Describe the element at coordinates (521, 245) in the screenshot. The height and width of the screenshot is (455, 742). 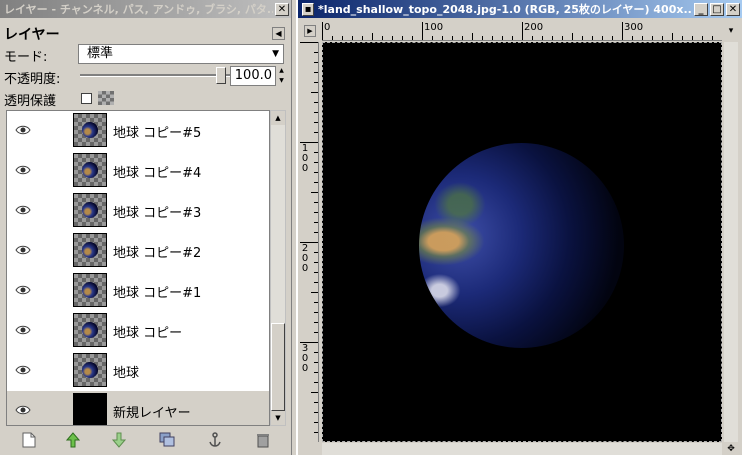
I see `earth-image` at that location.